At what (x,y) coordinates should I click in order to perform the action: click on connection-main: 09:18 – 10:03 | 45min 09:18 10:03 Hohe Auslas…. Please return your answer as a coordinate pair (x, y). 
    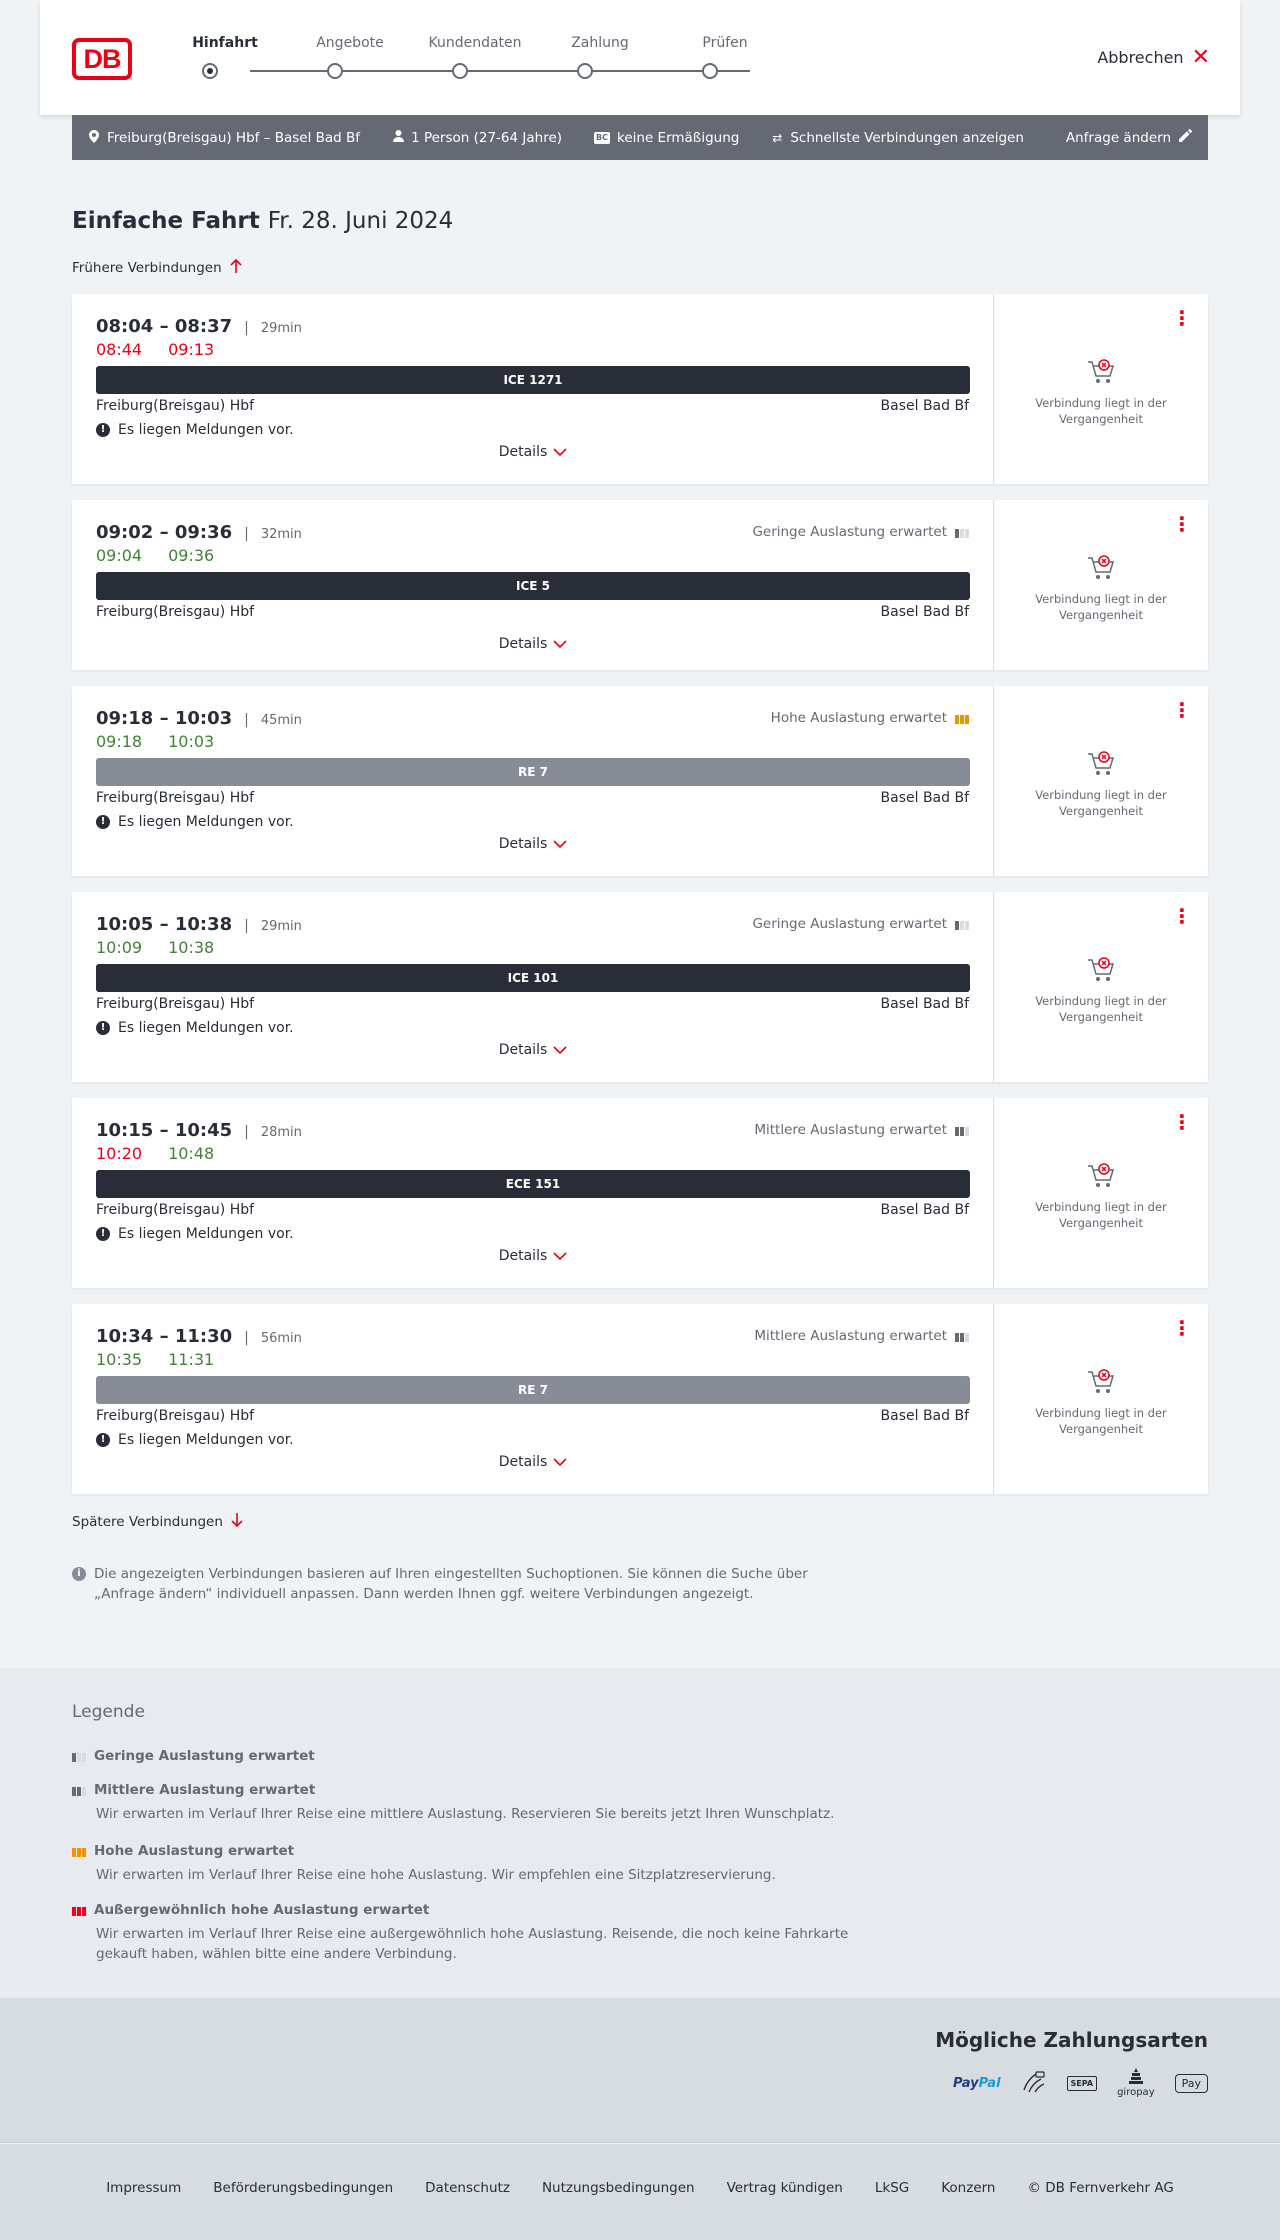
    Looking at the image, I should click on (533, 781).